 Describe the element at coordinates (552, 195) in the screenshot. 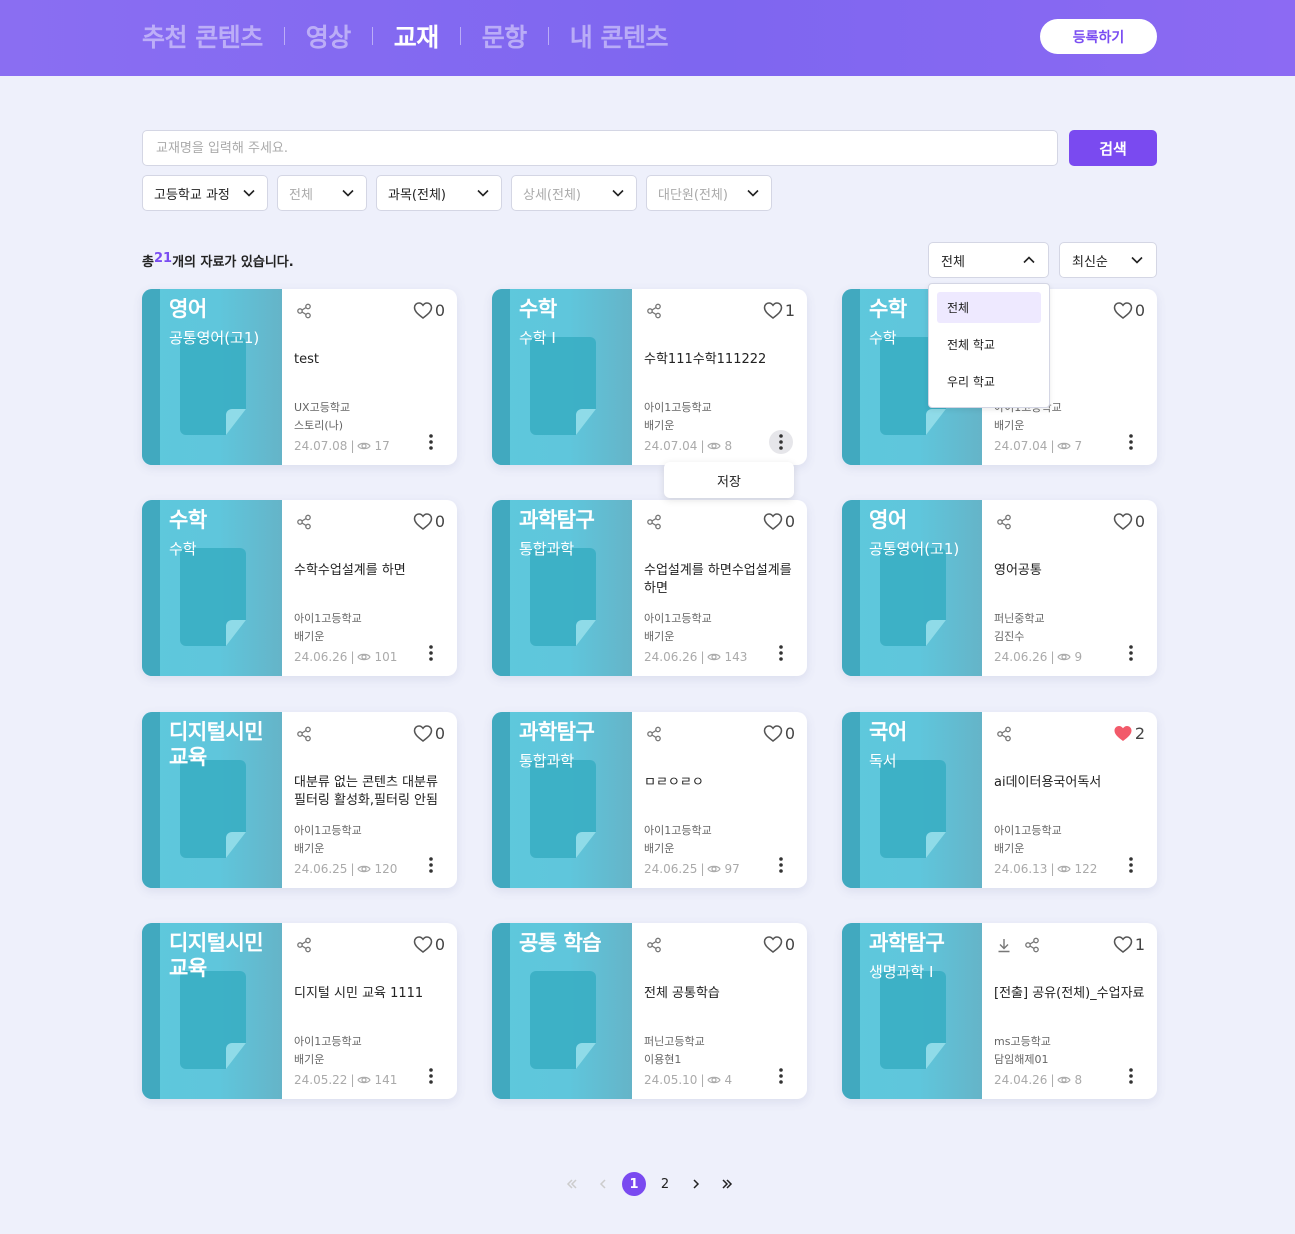

I see `filter-select-value: 상세(전체)` at that location.